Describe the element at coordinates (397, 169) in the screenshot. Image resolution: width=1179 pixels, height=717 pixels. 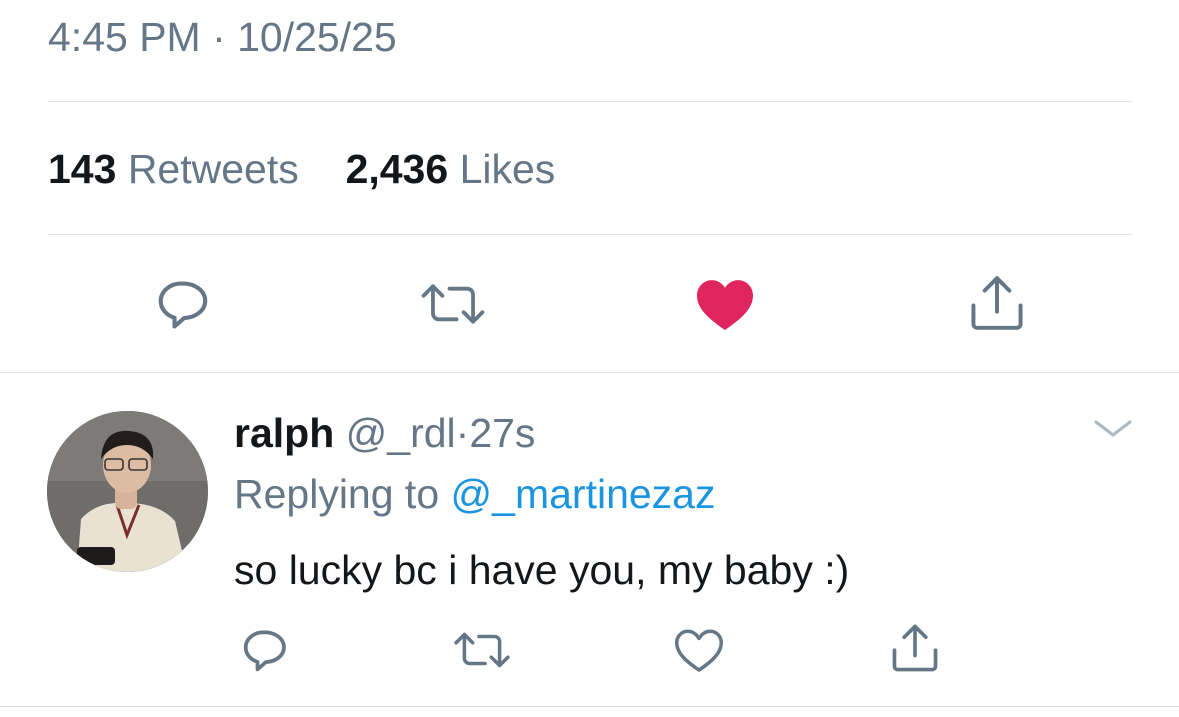
I see `likes-count: 2,436` at that location.